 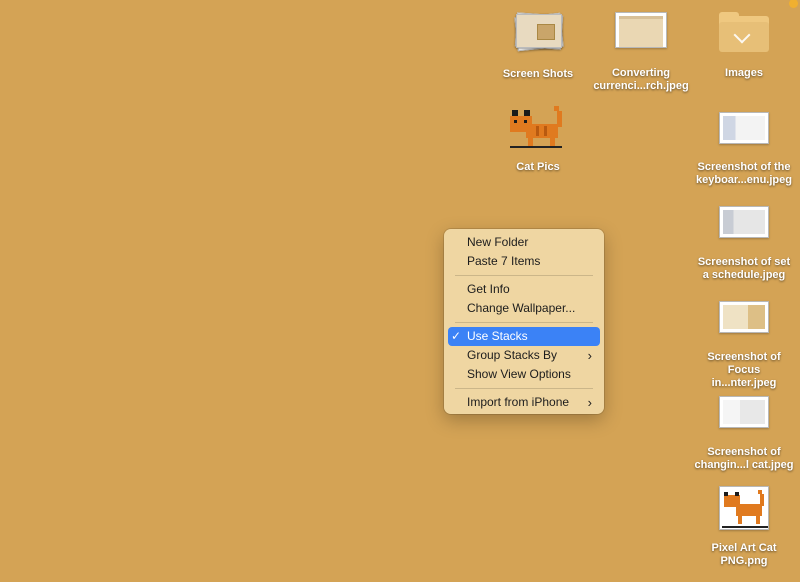 I want to click on menu-item-label: Group Stacks By, so click(x=512, y=355).